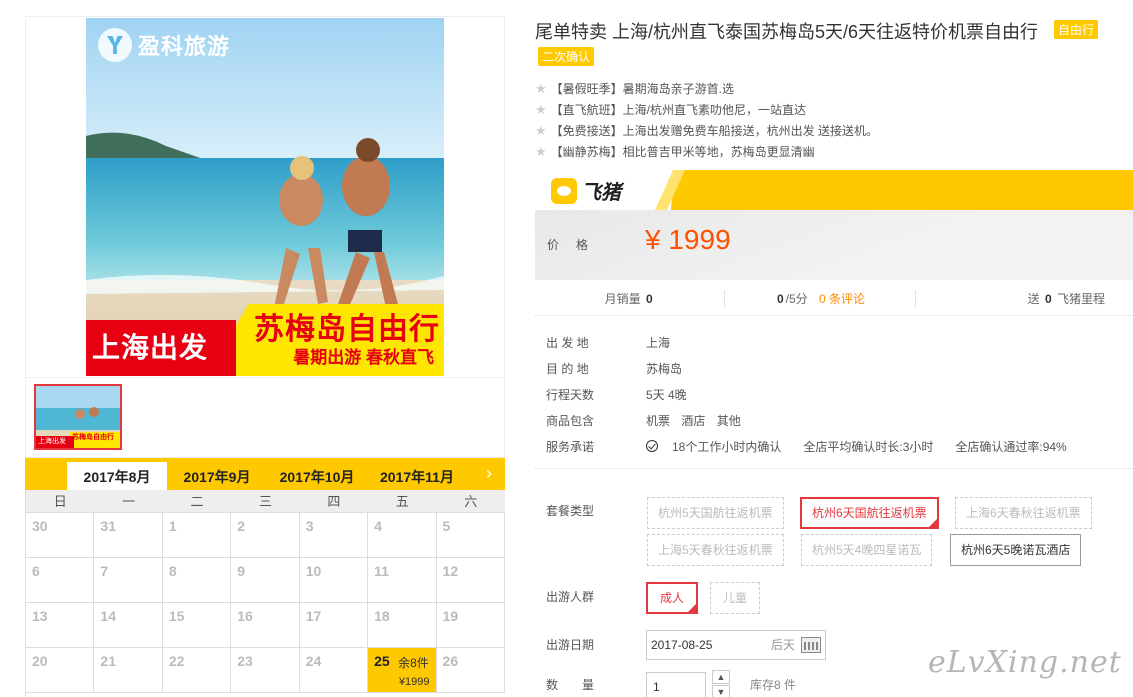  Describe the element at coordinates (1033, 298) in the screenshot. I see `mileage-prefix: 送` at that location.